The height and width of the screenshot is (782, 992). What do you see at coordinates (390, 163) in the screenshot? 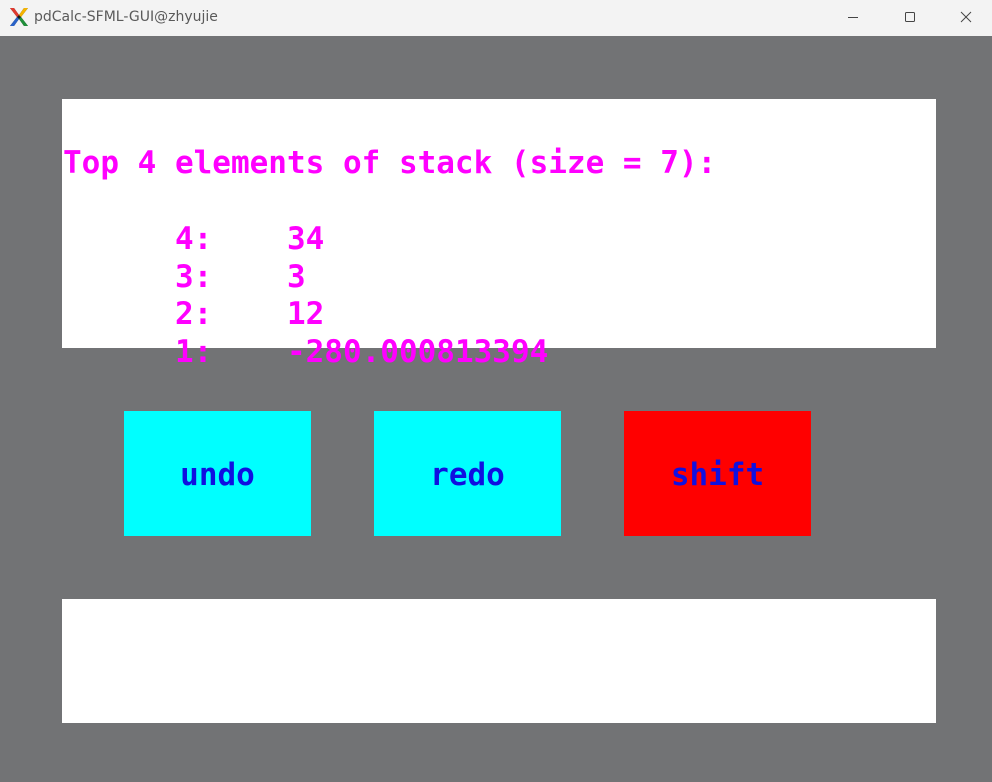
I see `stack-header: Top 4 elements of stack (size = 7):` at bounding box center [390, 163].